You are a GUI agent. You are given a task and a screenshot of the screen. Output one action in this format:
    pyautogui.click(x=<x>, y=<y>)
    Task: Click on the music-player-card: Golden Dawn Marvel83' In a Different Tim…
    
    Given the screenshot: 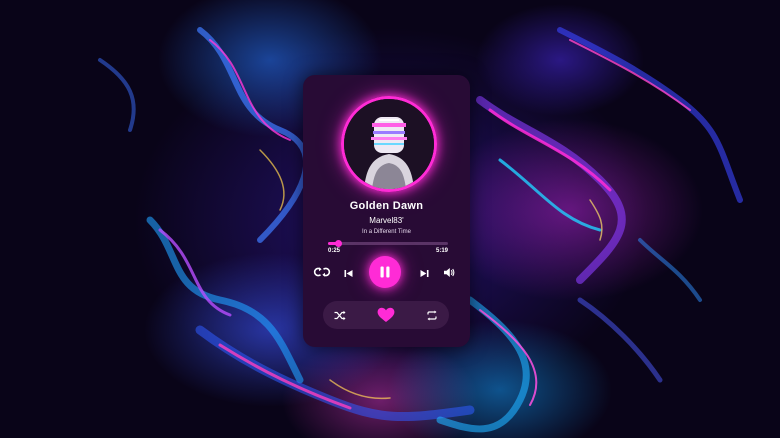 What is the action you would take?
    pyautogui.click(x=386, y=211)
    